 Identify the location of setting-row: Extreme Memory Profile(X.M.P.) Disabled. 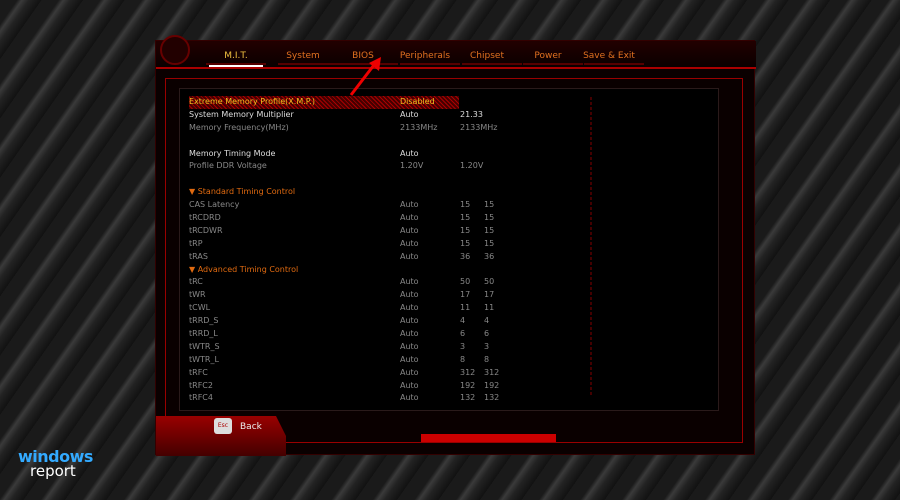
(324, 102).